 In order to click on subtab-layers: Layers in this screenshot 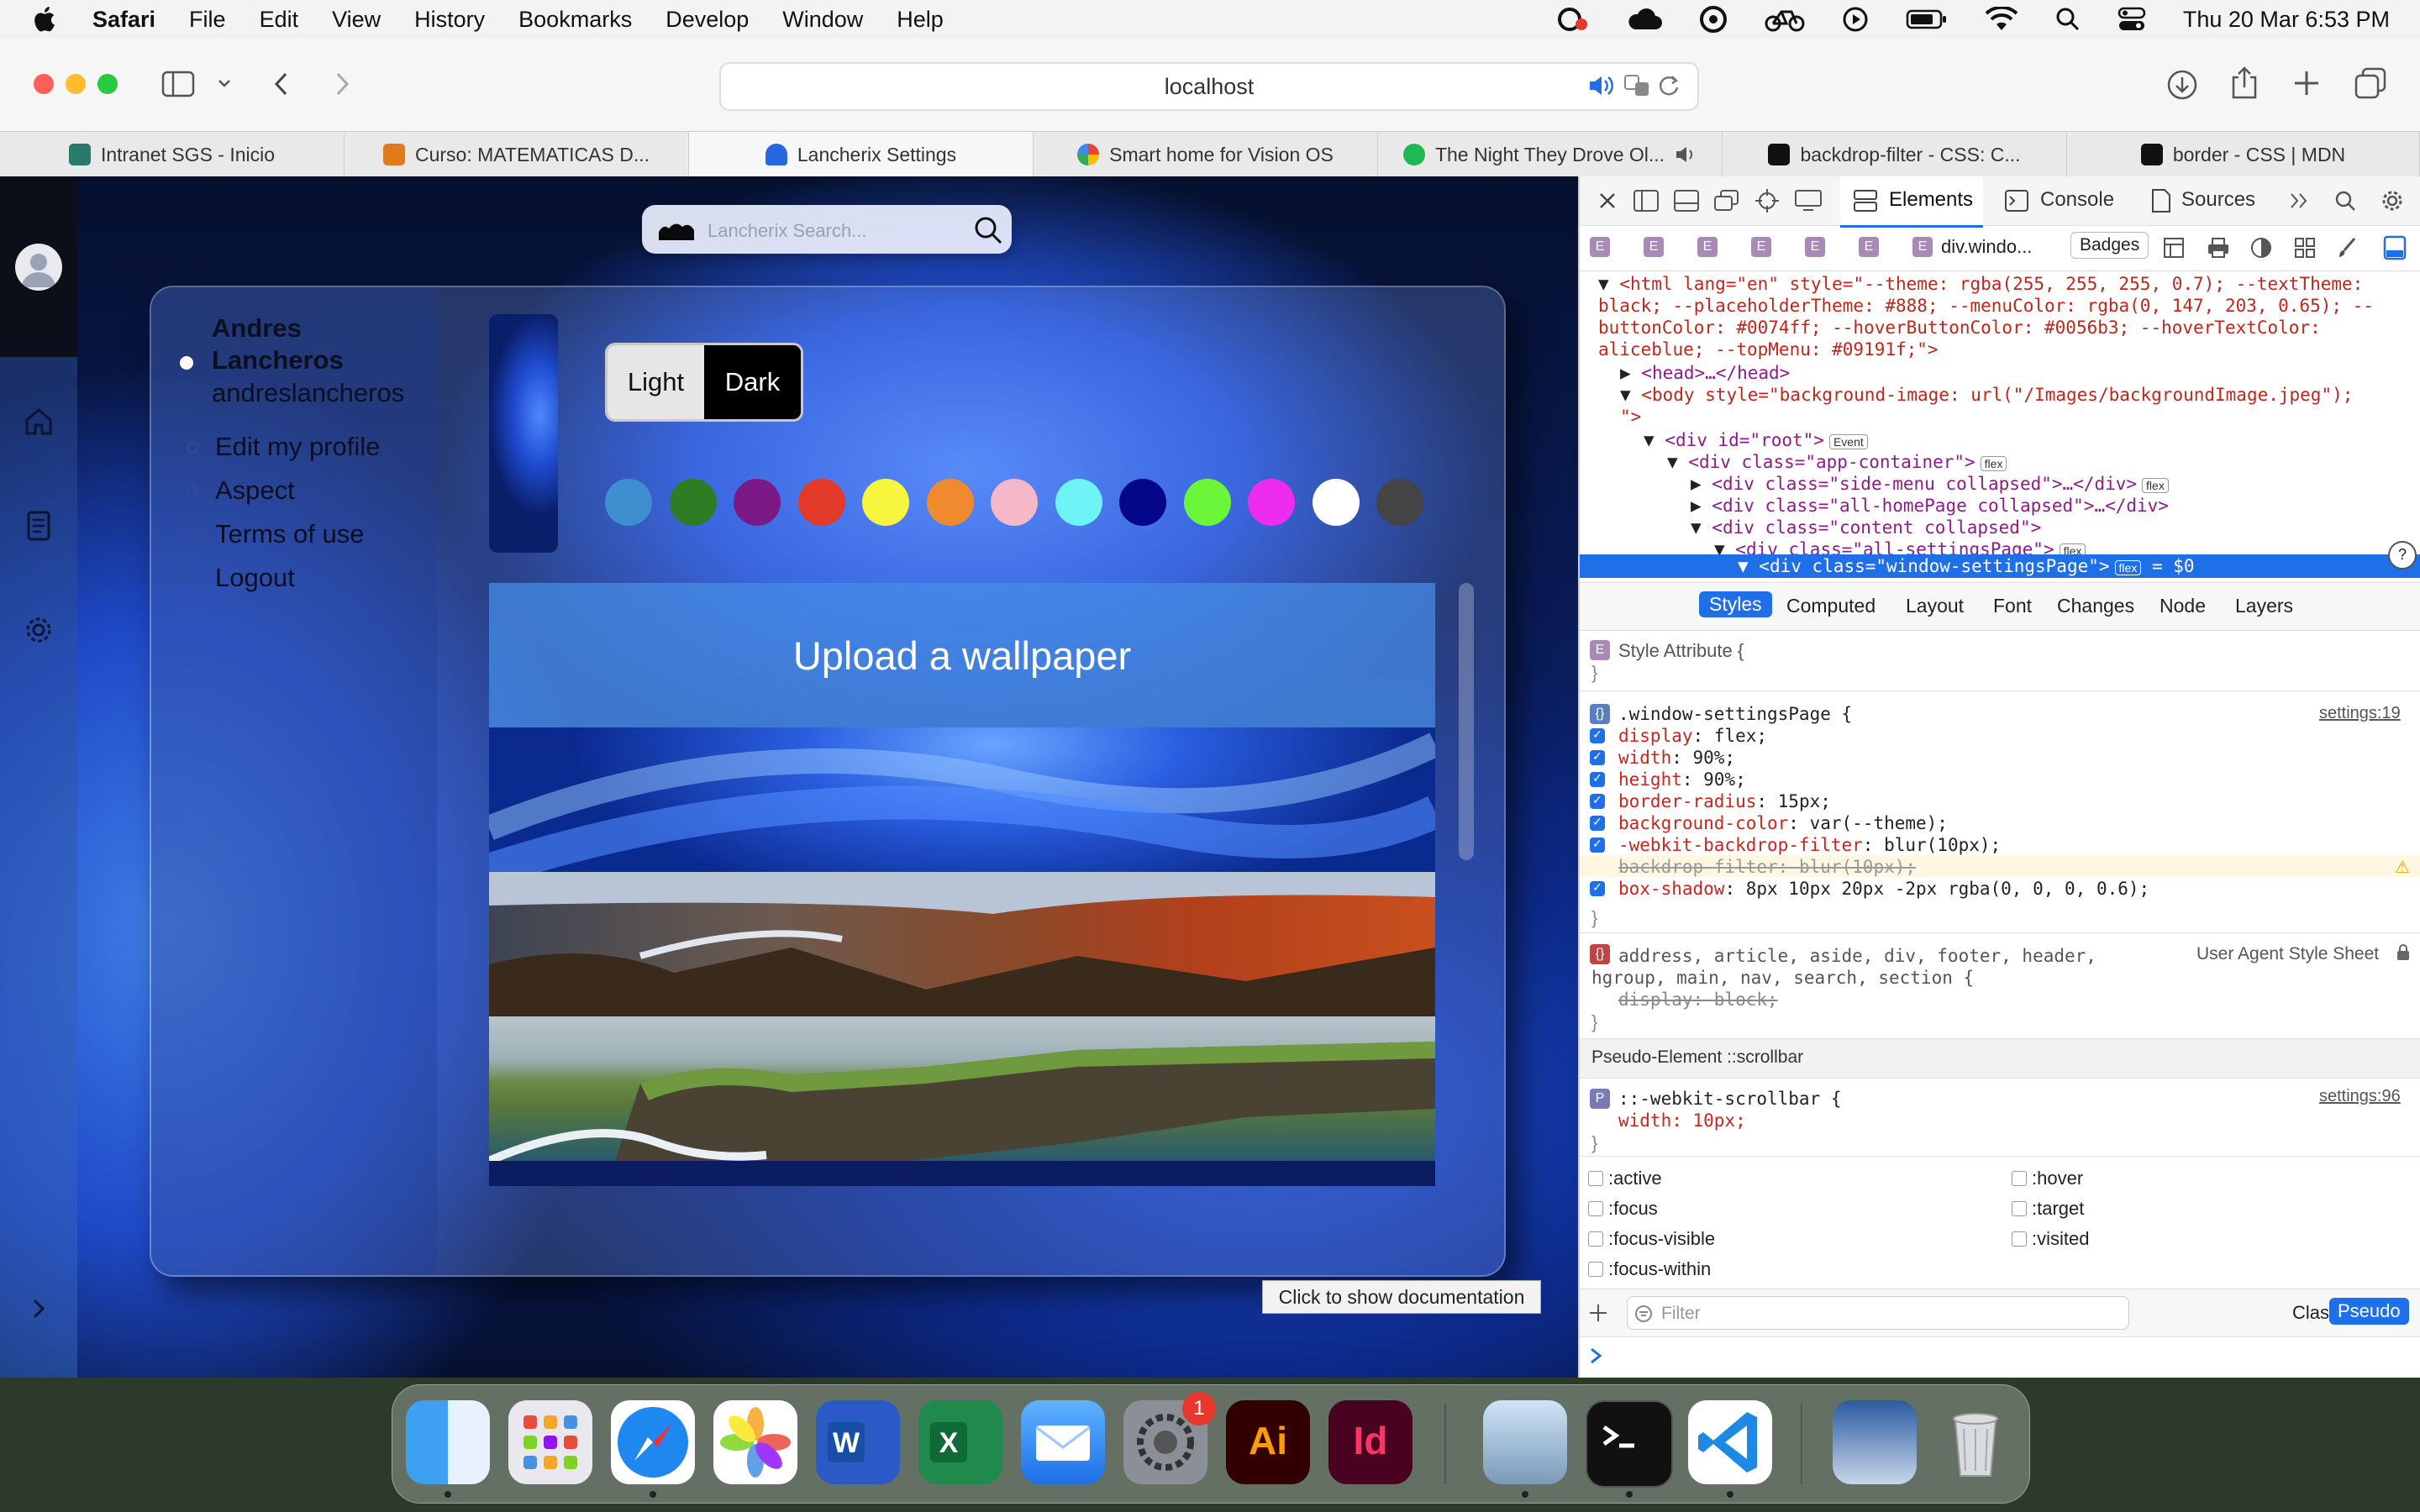, I will do `click(2264, 606)`.